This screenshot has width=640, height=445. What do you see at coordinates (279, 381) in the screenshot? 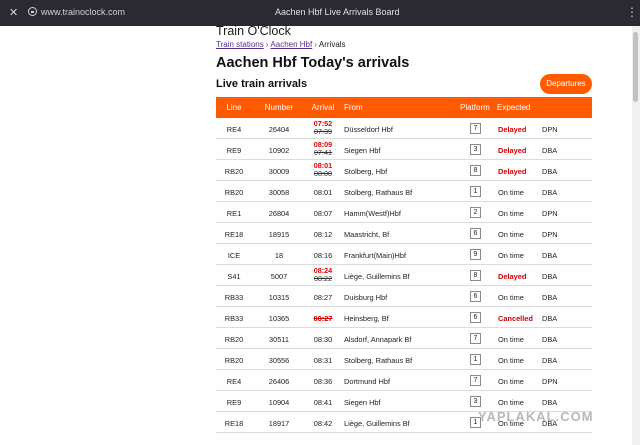
I see `train-number-cell: 26406` at bounding box center [279, 381].